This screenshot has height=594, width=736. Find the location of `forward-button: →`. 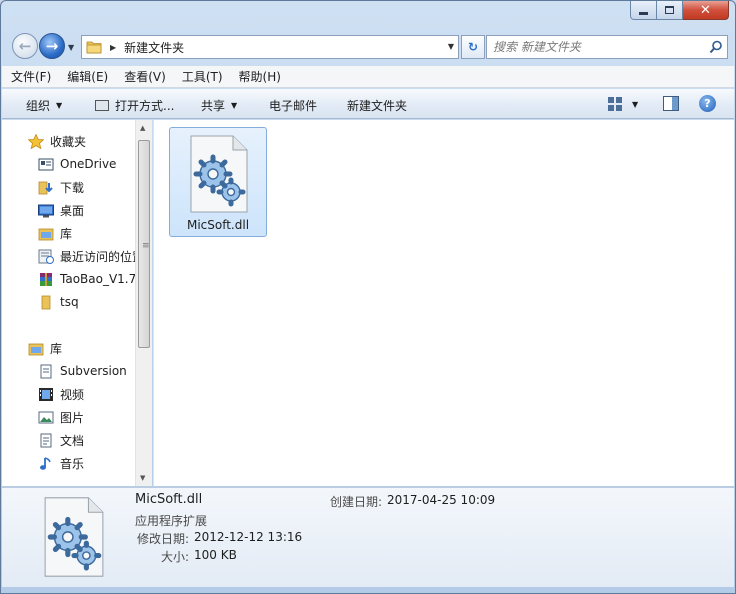

forward-button: → is located at coordinates (52, 46).